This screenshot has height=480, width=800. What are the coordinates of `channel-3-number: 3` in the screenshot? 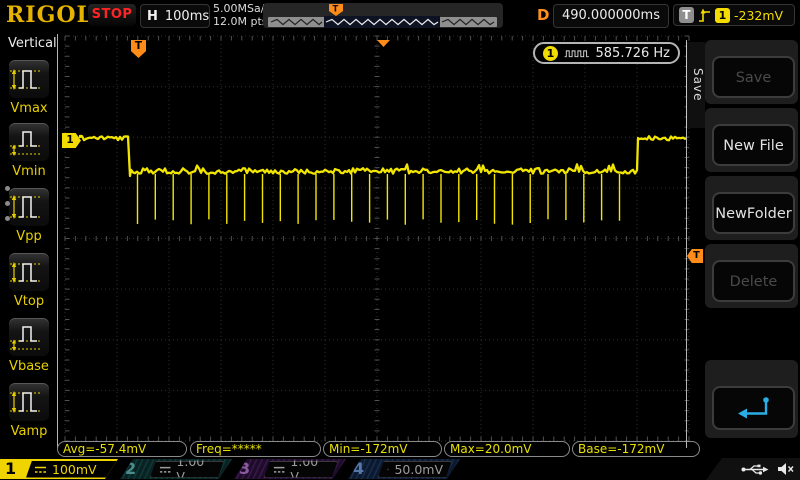 It's located at (245, 468).